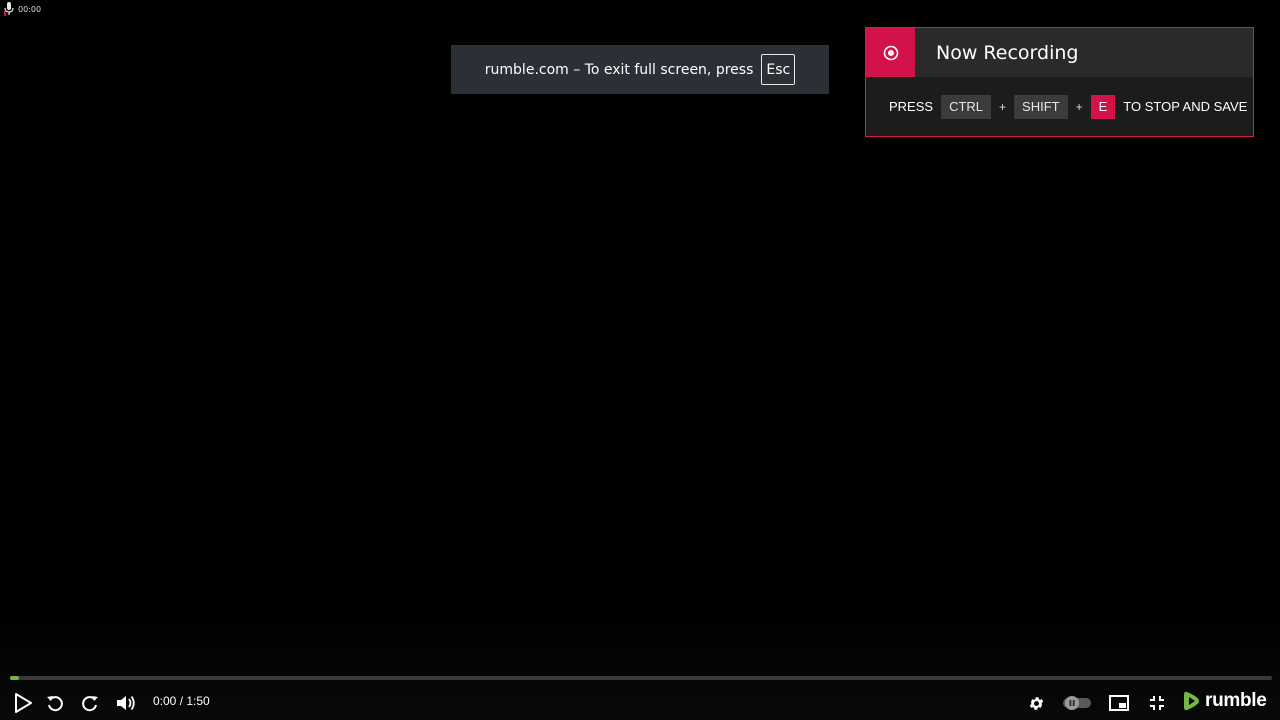 Image resolution: width=1280 pixels, height=720 pixels. What do you see at coordinates (778, 69) in the screenshot?
I see `esc-key-hint: Esc` at bounding box center [778, 69].